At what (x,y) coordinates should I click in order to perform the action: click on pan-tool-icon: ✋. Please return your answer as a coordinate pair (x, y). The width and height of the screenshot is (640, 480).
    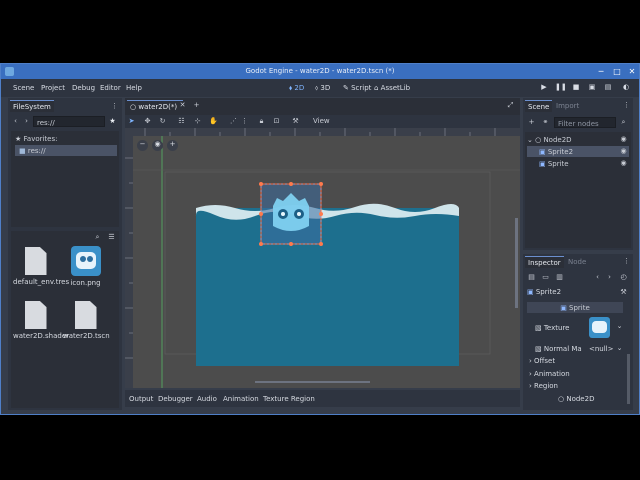
    Looking at the image, I should click on (213, 121).